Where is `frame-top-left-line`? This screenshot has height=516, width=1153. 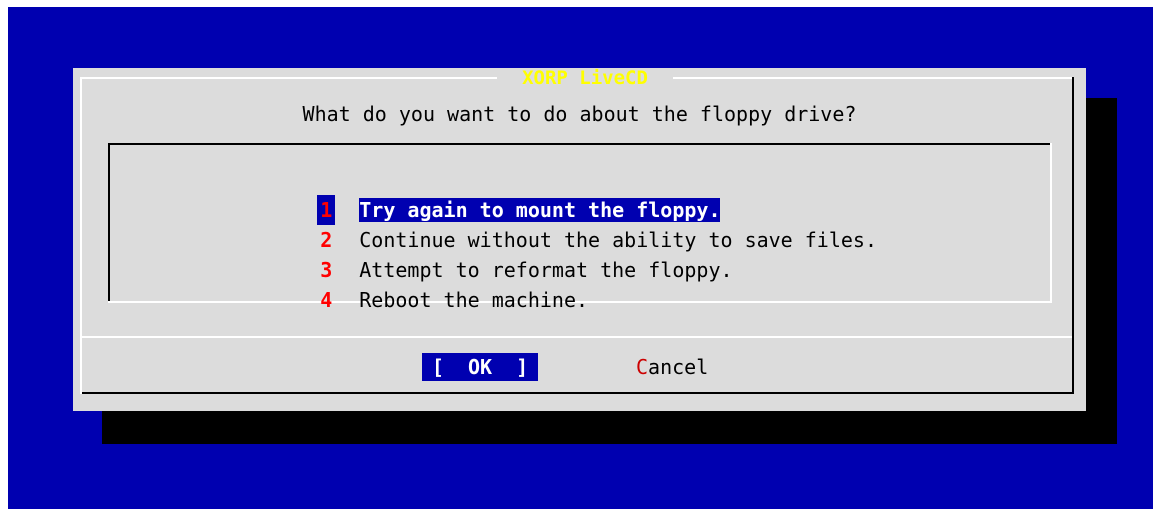 frame-top-left-line is located at coordinates (288, 78).